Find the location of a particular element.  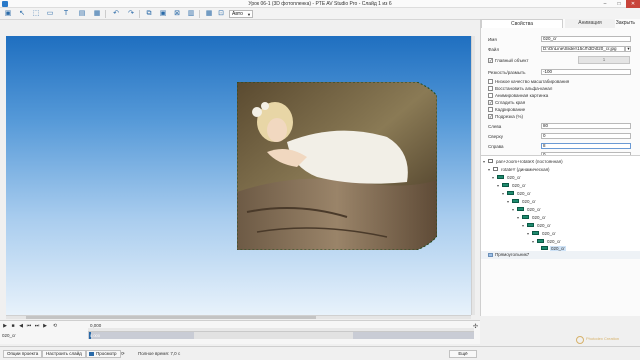

add-frame-icon: ⬚ is located at coordinates (36, 14).